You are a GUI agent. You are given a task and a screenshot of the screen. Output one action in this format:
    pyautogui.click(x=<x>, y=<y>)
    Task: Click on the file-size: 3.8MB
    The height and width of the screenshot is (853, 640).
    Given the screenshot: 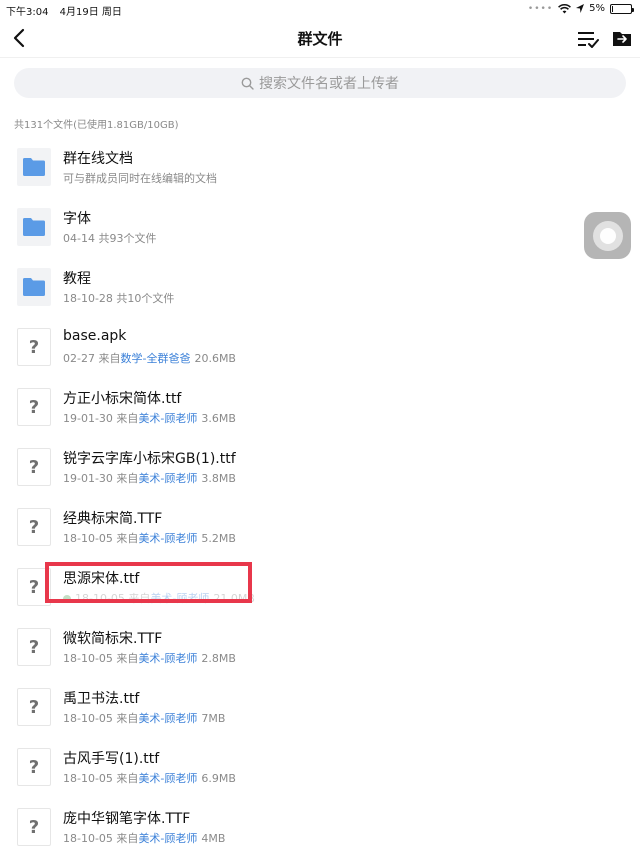 What is the action you would take?
    pyautogui.click(x=218, y=478)
    